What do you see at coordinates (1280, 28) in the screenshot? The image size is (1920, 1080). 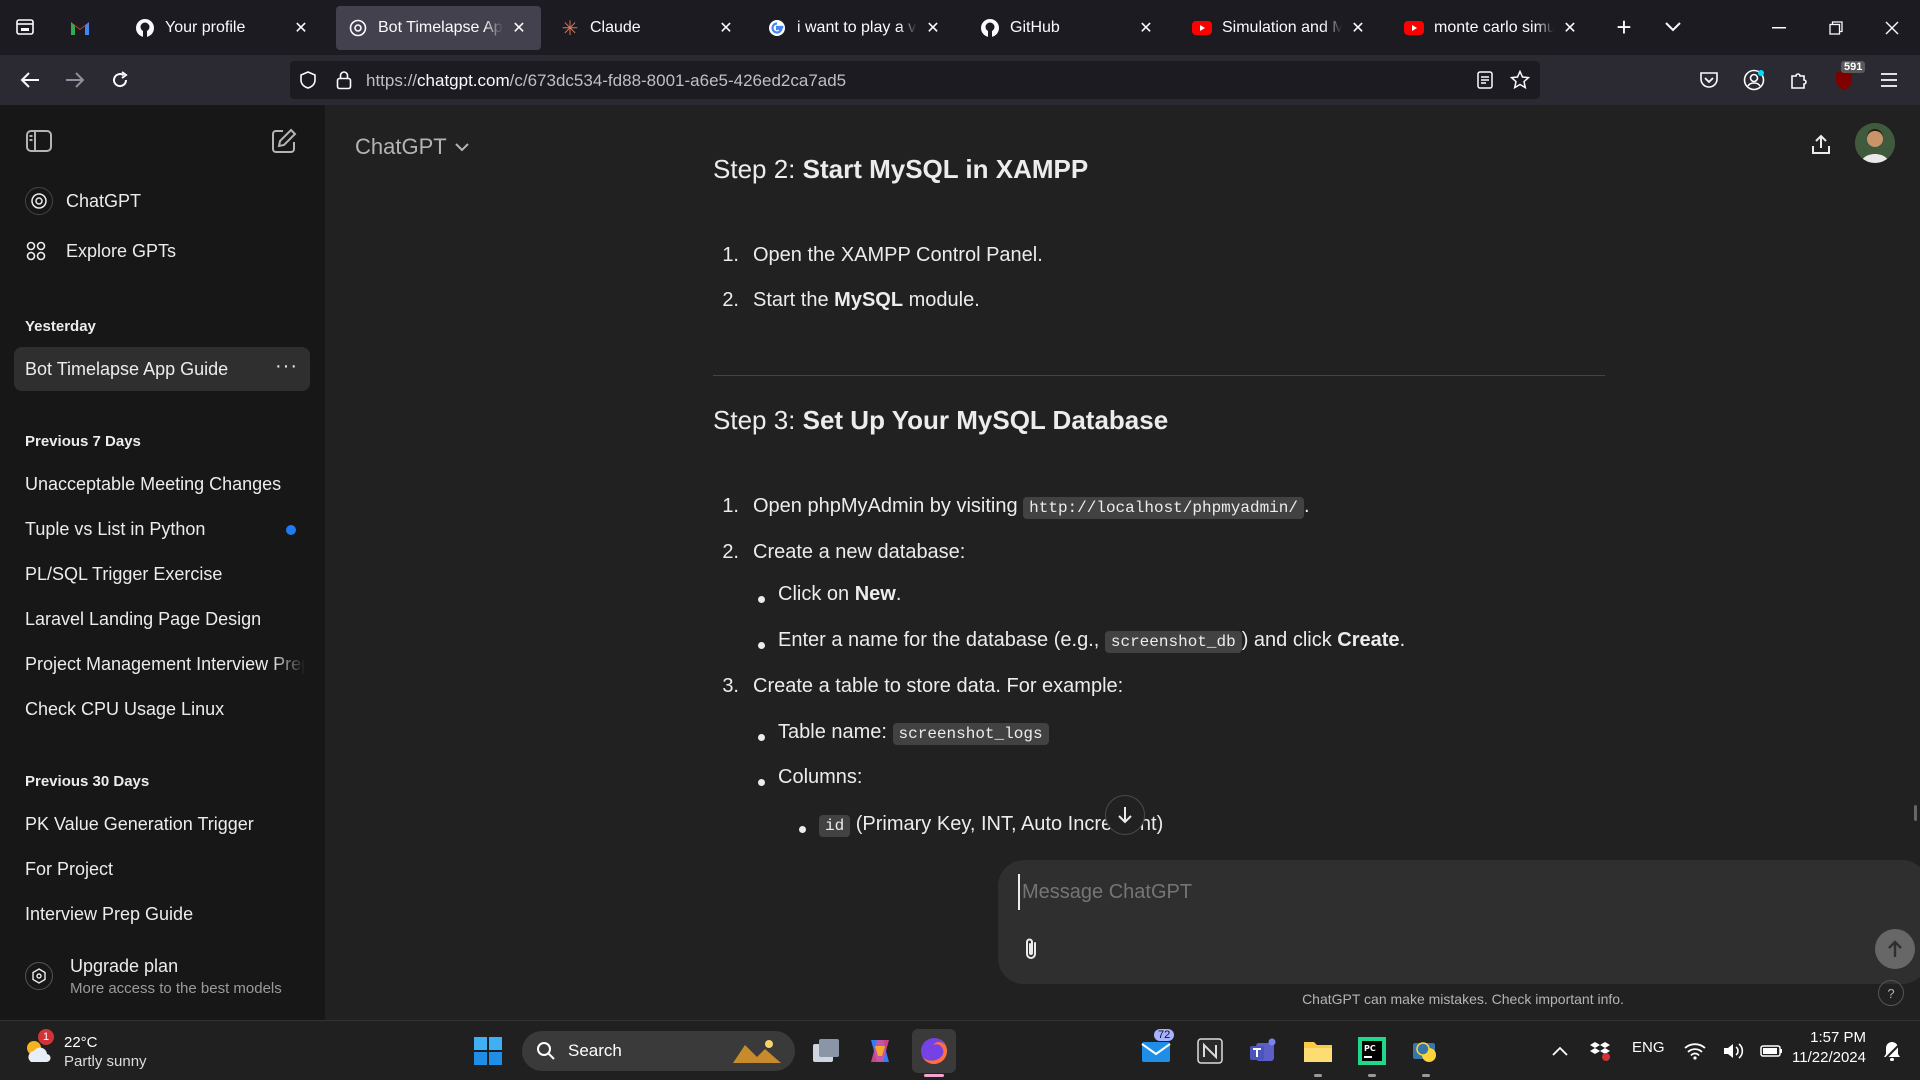 I see `tab-youtube-simulation: Simulation and Modeling ✕` at bounding box center [1280, 28].